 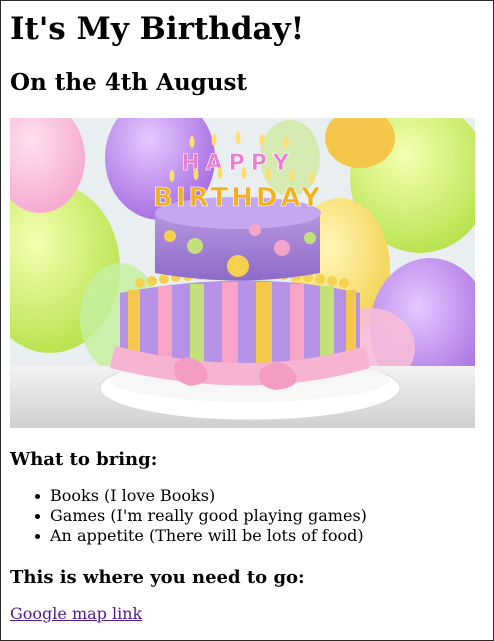 I want to click on location-heading: This is where you need to go:, so click(x=157, y=577).